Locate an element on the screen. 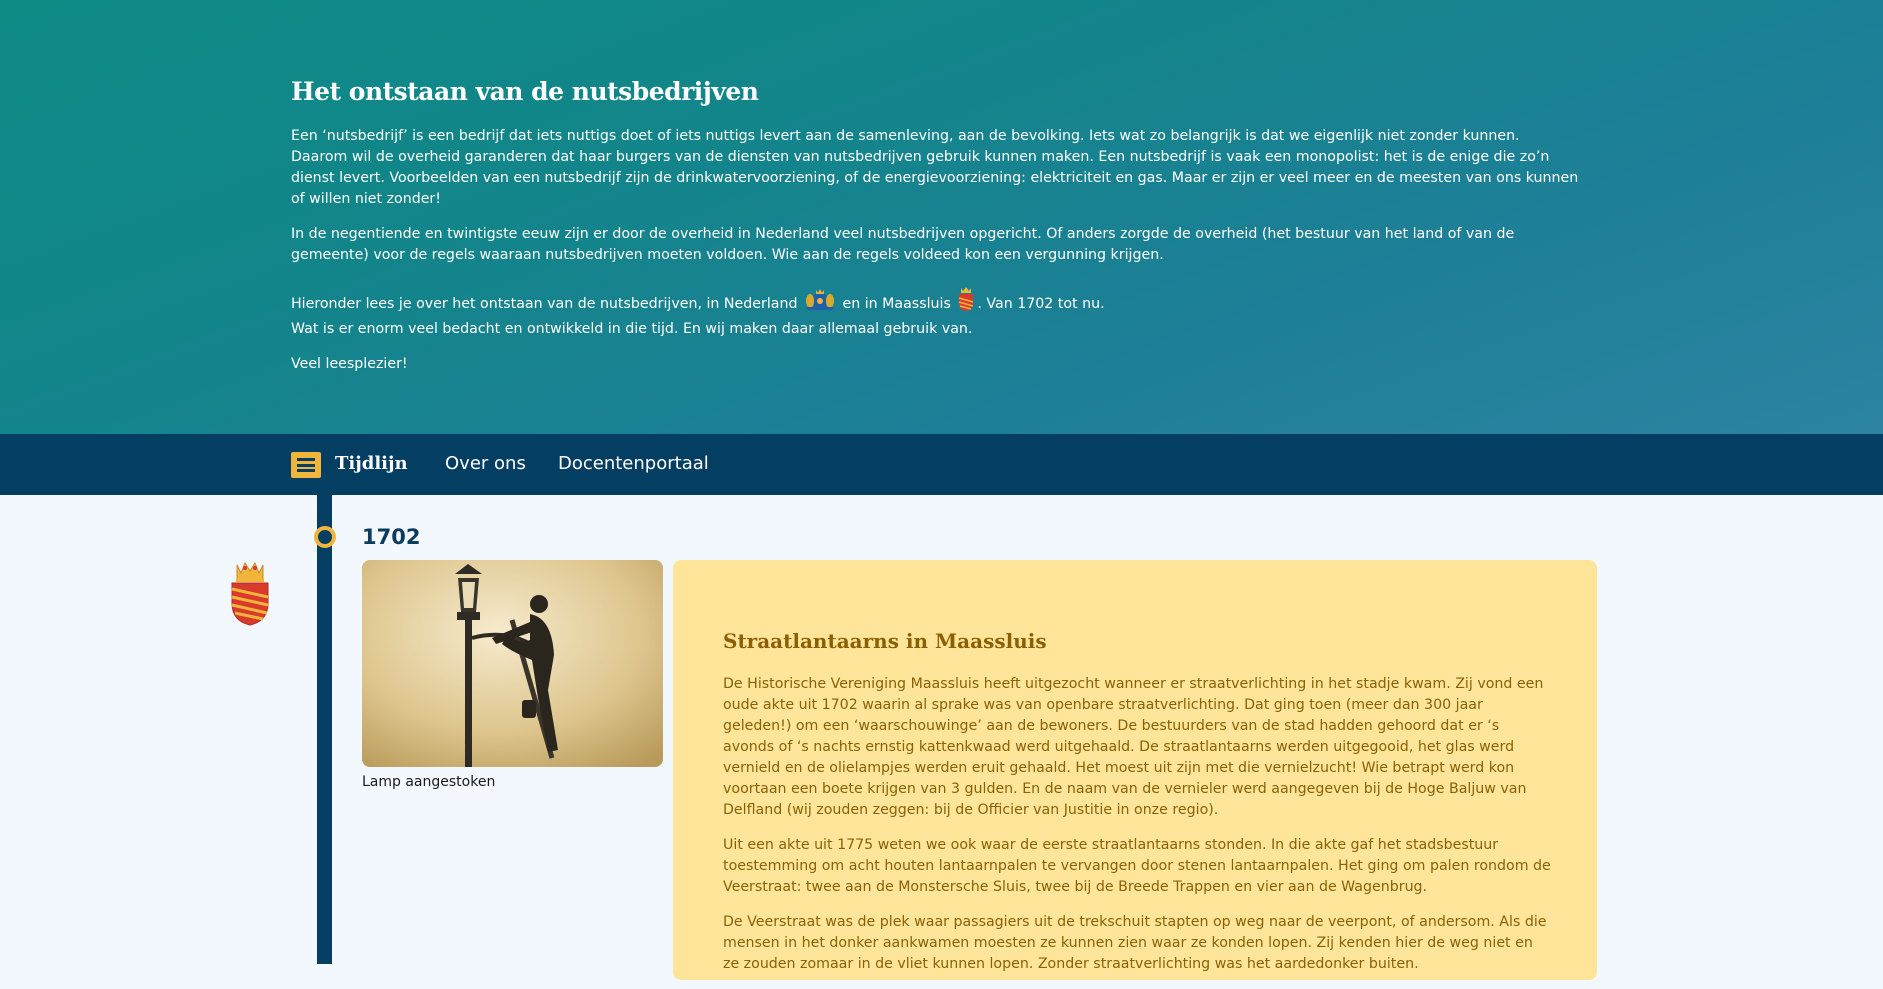  intro-p3-part3: . Van 1702 tot nu. is located at coordinates (1041, 304).